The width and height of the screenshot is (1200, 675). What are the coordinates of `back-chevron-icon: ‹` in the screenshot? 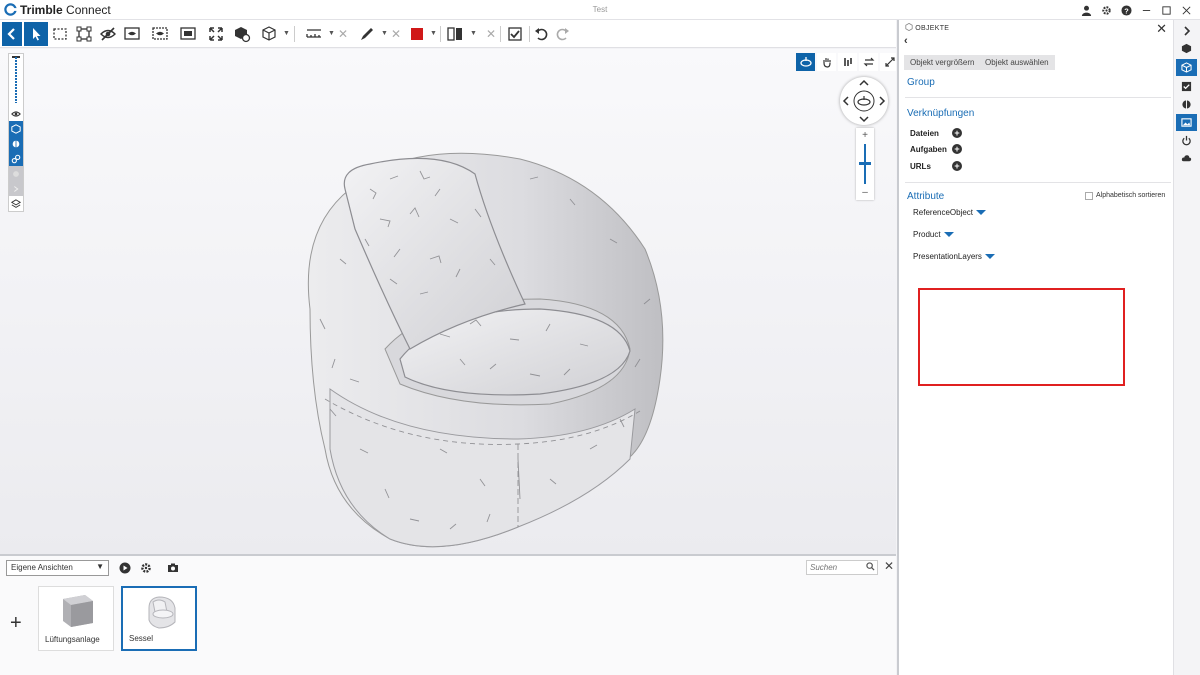 It's located at (906, 41).